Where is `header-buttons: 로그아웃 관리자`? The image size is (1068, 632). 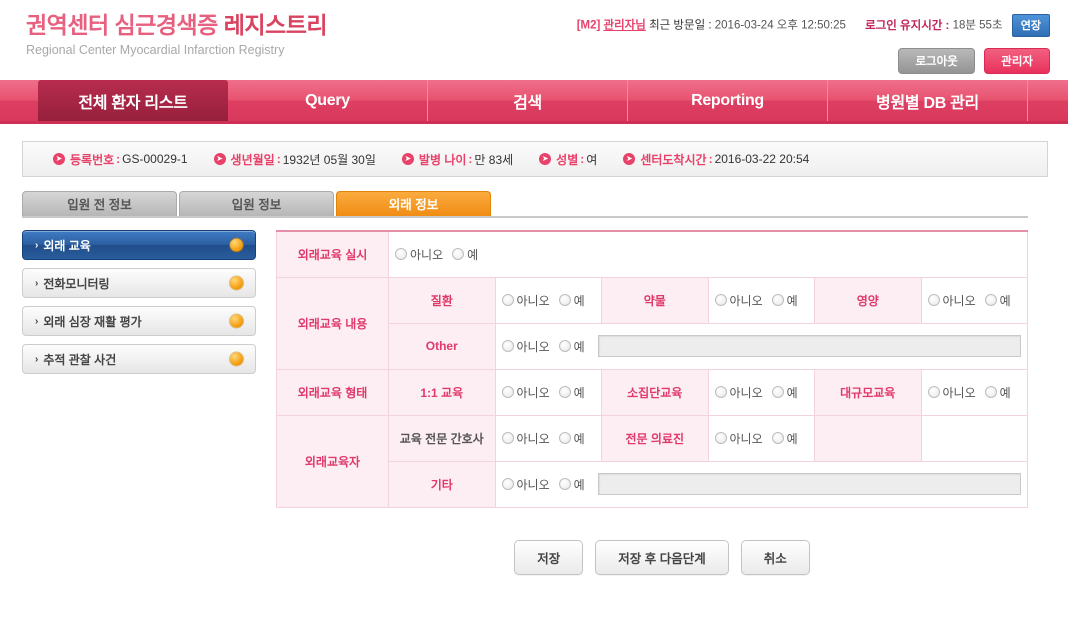
header-buttons: 로그아웃 관리자 is located at coordinates (974, 61).